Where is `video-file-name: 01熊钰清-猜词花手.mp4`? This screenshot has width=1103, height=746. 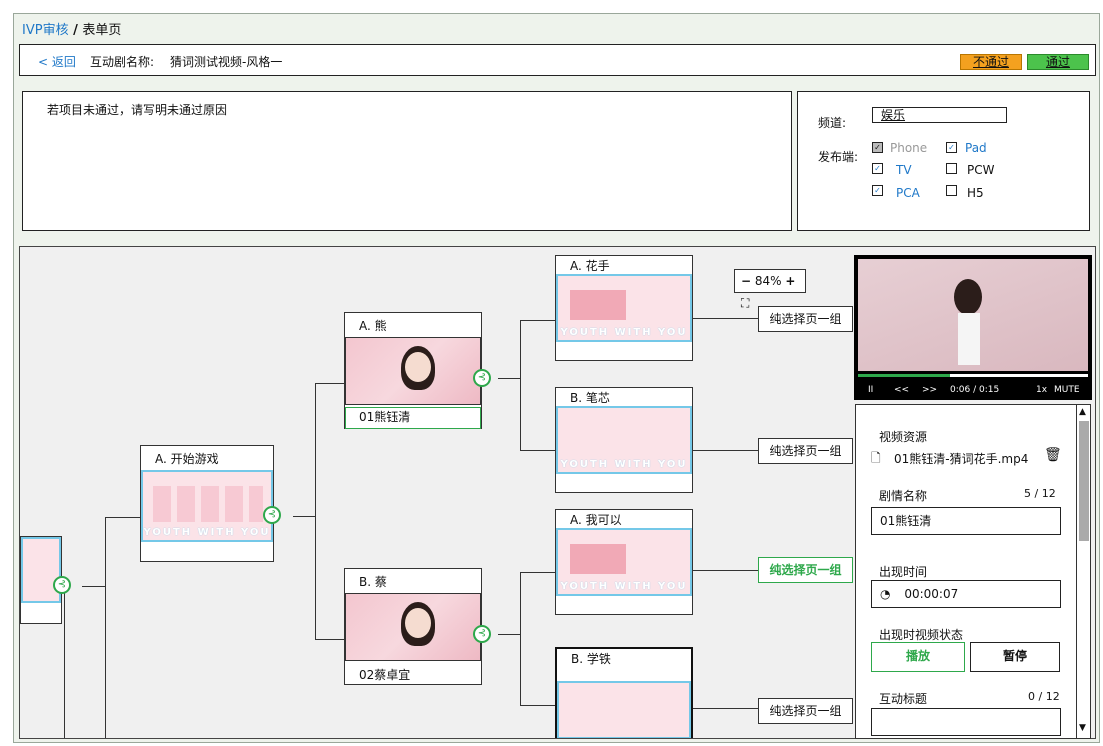 video-file-name: 01熊钰清-猜词花手.mp4 is located at coordinates (961, 459).